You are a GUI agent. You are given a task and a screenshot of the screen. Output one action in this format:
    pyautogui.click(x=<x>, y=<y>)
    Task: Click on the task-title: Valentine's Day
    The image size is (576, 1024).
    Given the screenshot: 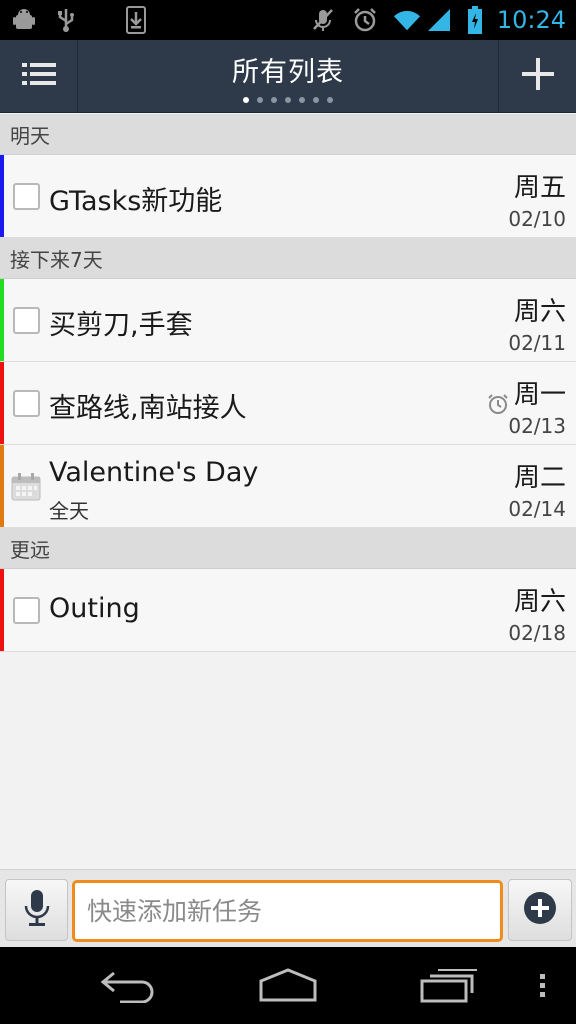 What is the action you would take?
    pyautogui.click(x=154, y=472)
    